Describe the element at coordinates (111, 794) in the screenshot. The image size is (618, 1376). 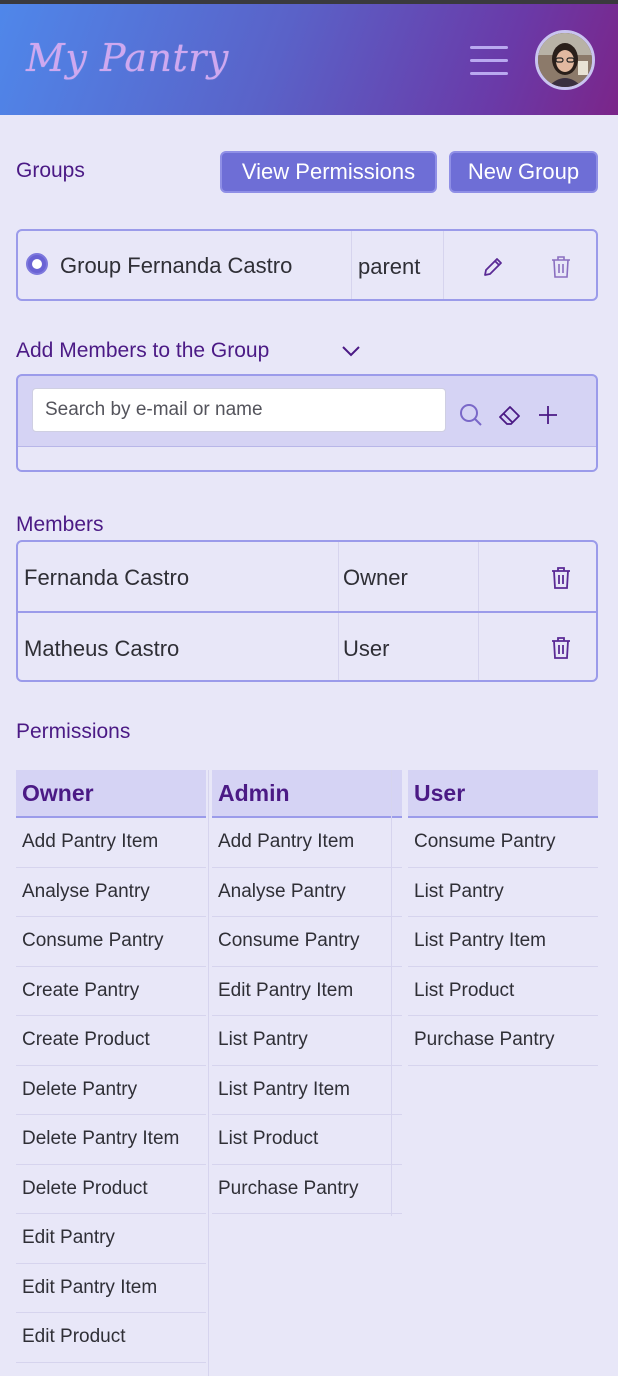
I see `column-header: Owner` at that location.